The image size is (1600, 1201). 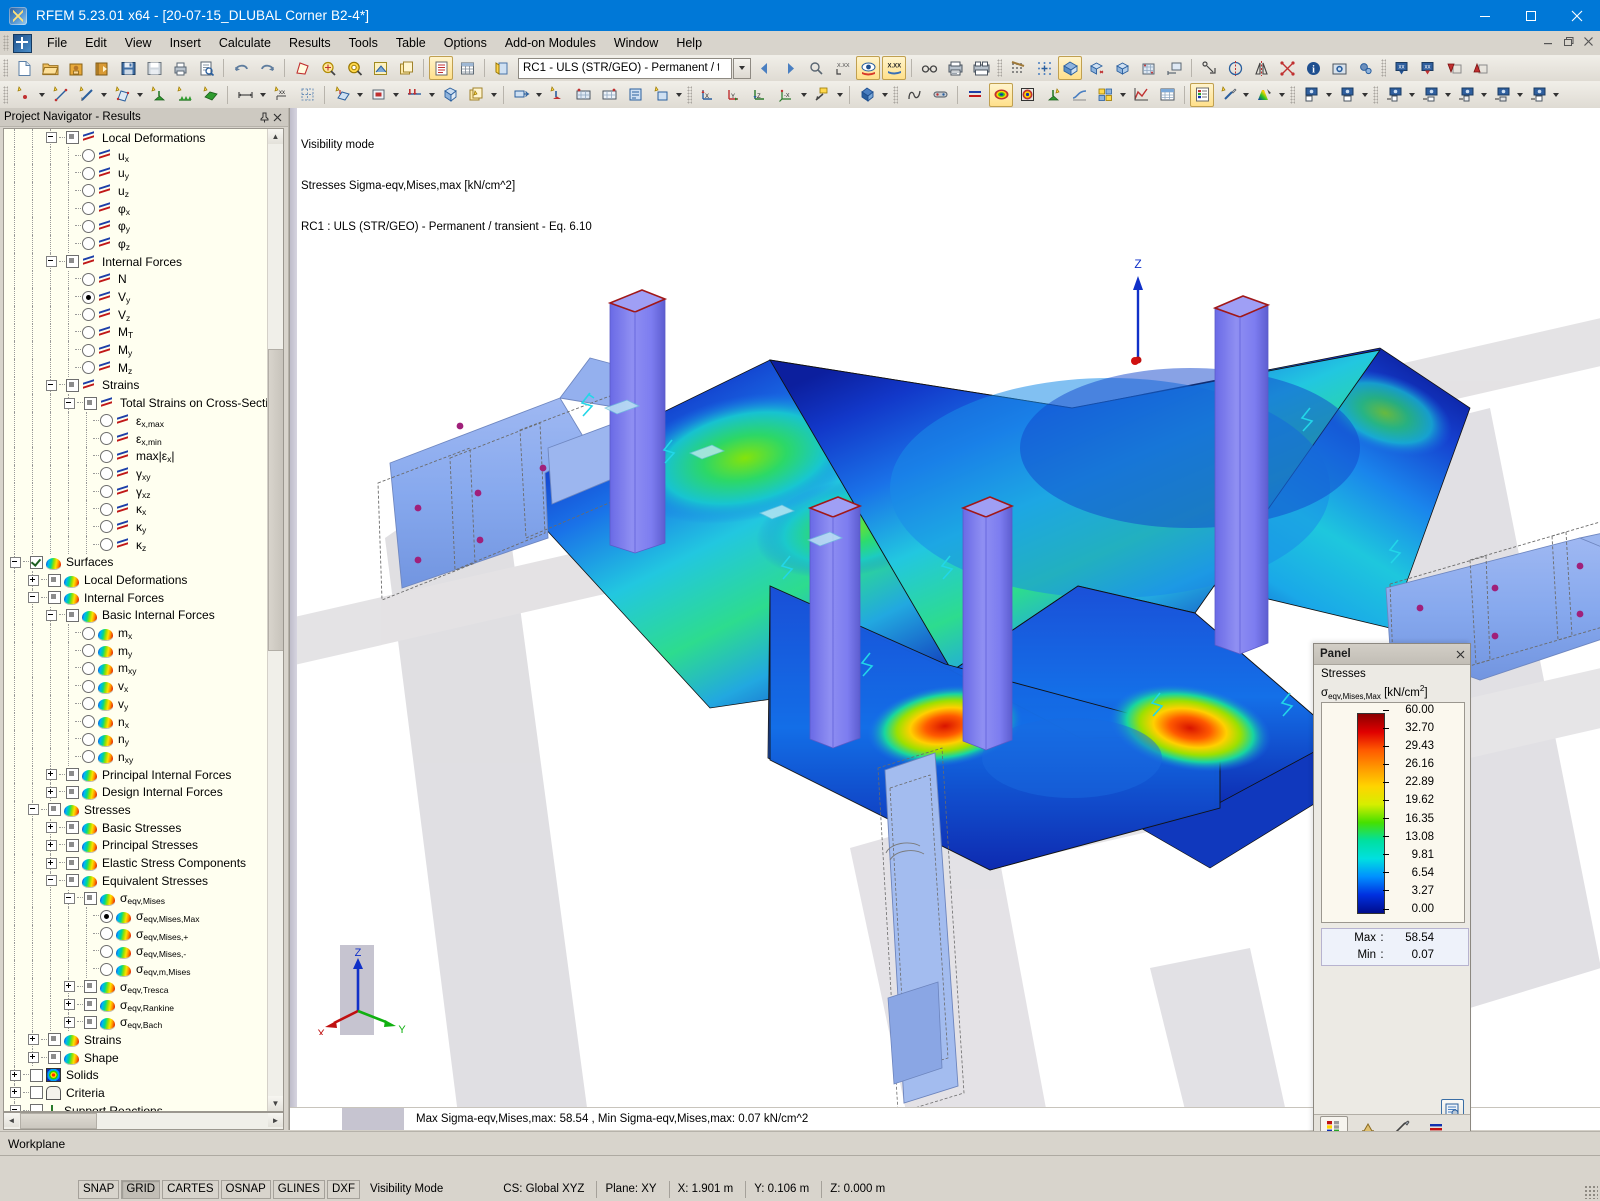 What do you see at coordinates (135, 916) in the screenshot?
I see `tree-item: σeqv,Mises,Max` at bounding box center [135, 916].